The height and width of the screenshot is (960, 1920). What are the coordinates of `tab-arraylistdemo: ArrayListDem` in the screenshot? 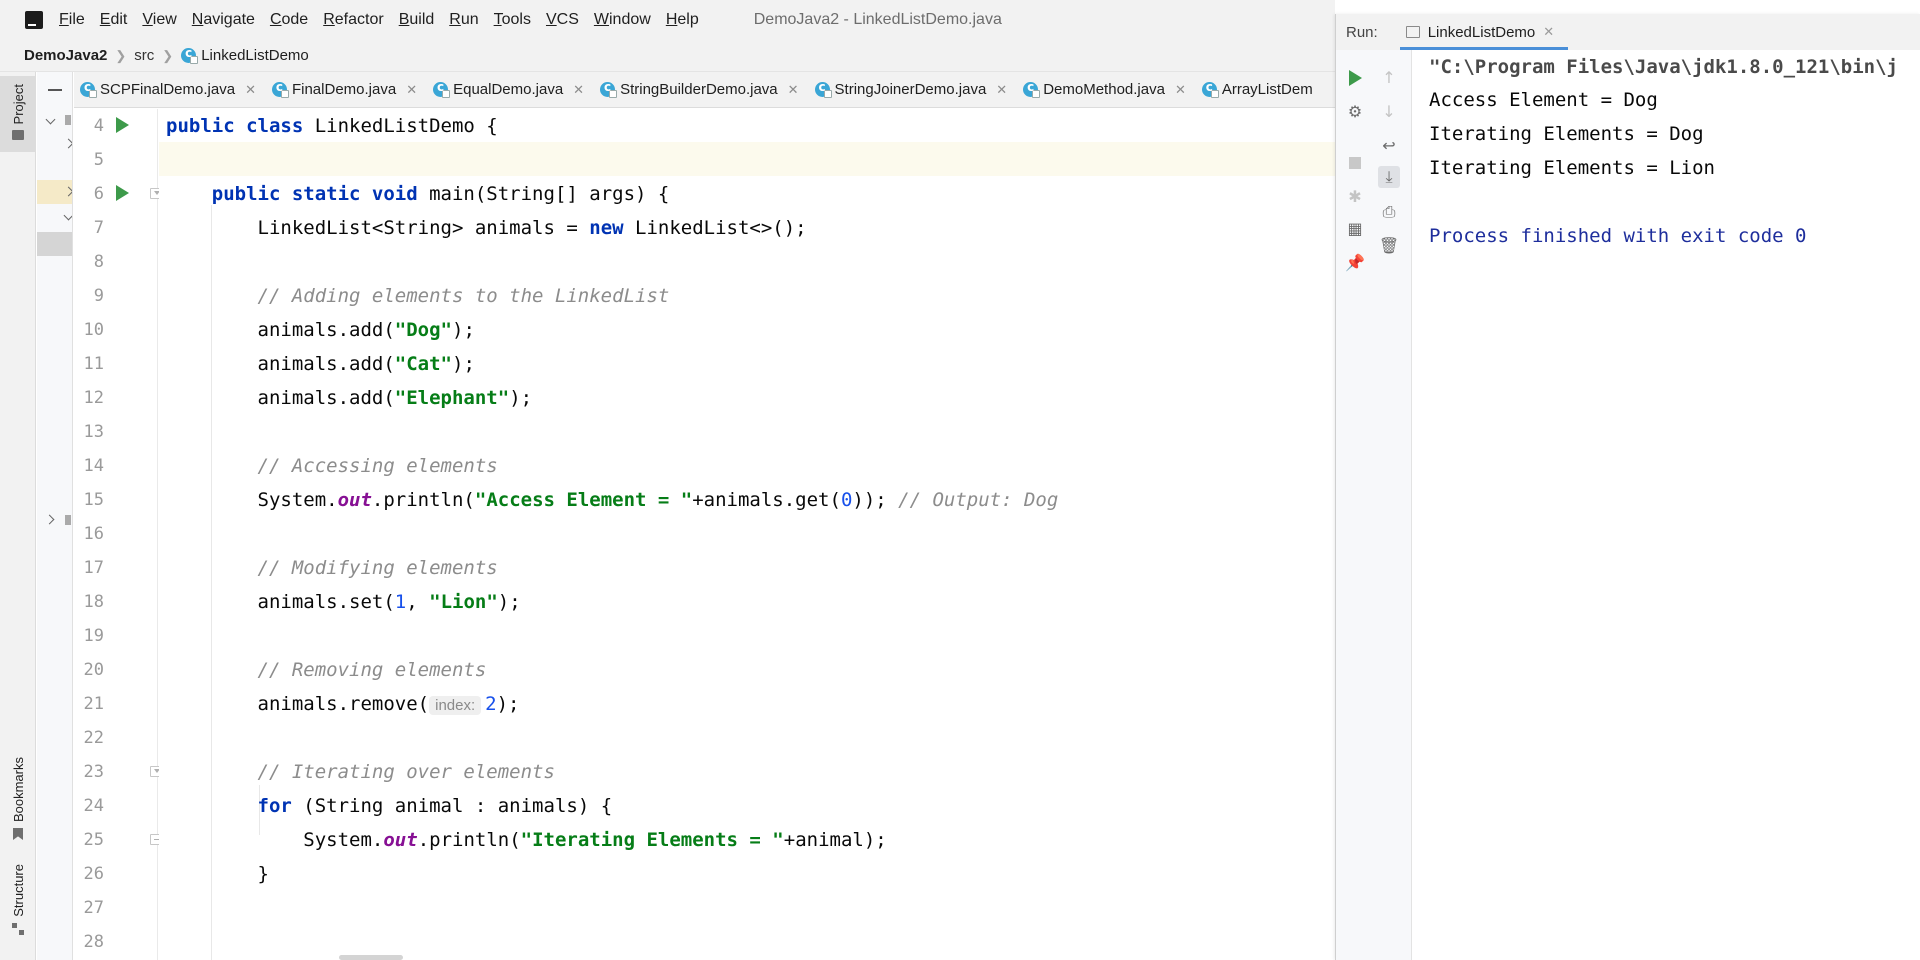 It's located at (1259, 89).